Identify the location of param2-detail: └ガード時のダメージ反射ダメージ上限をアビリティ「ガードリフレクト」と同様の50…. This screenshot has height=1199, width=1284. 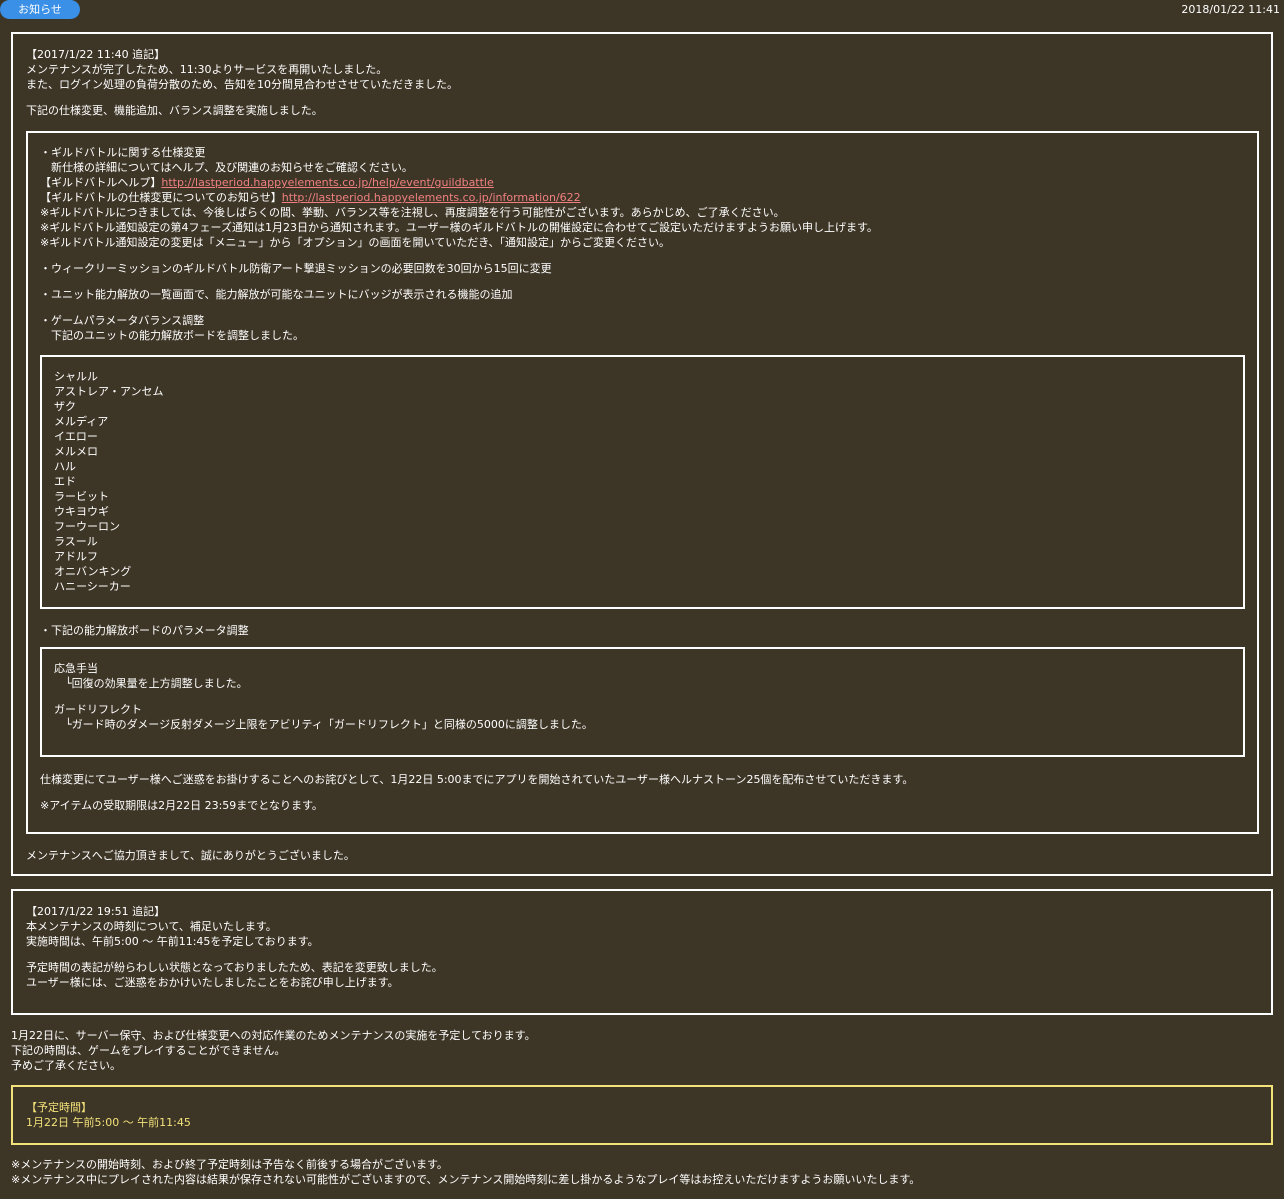
(323, 724).